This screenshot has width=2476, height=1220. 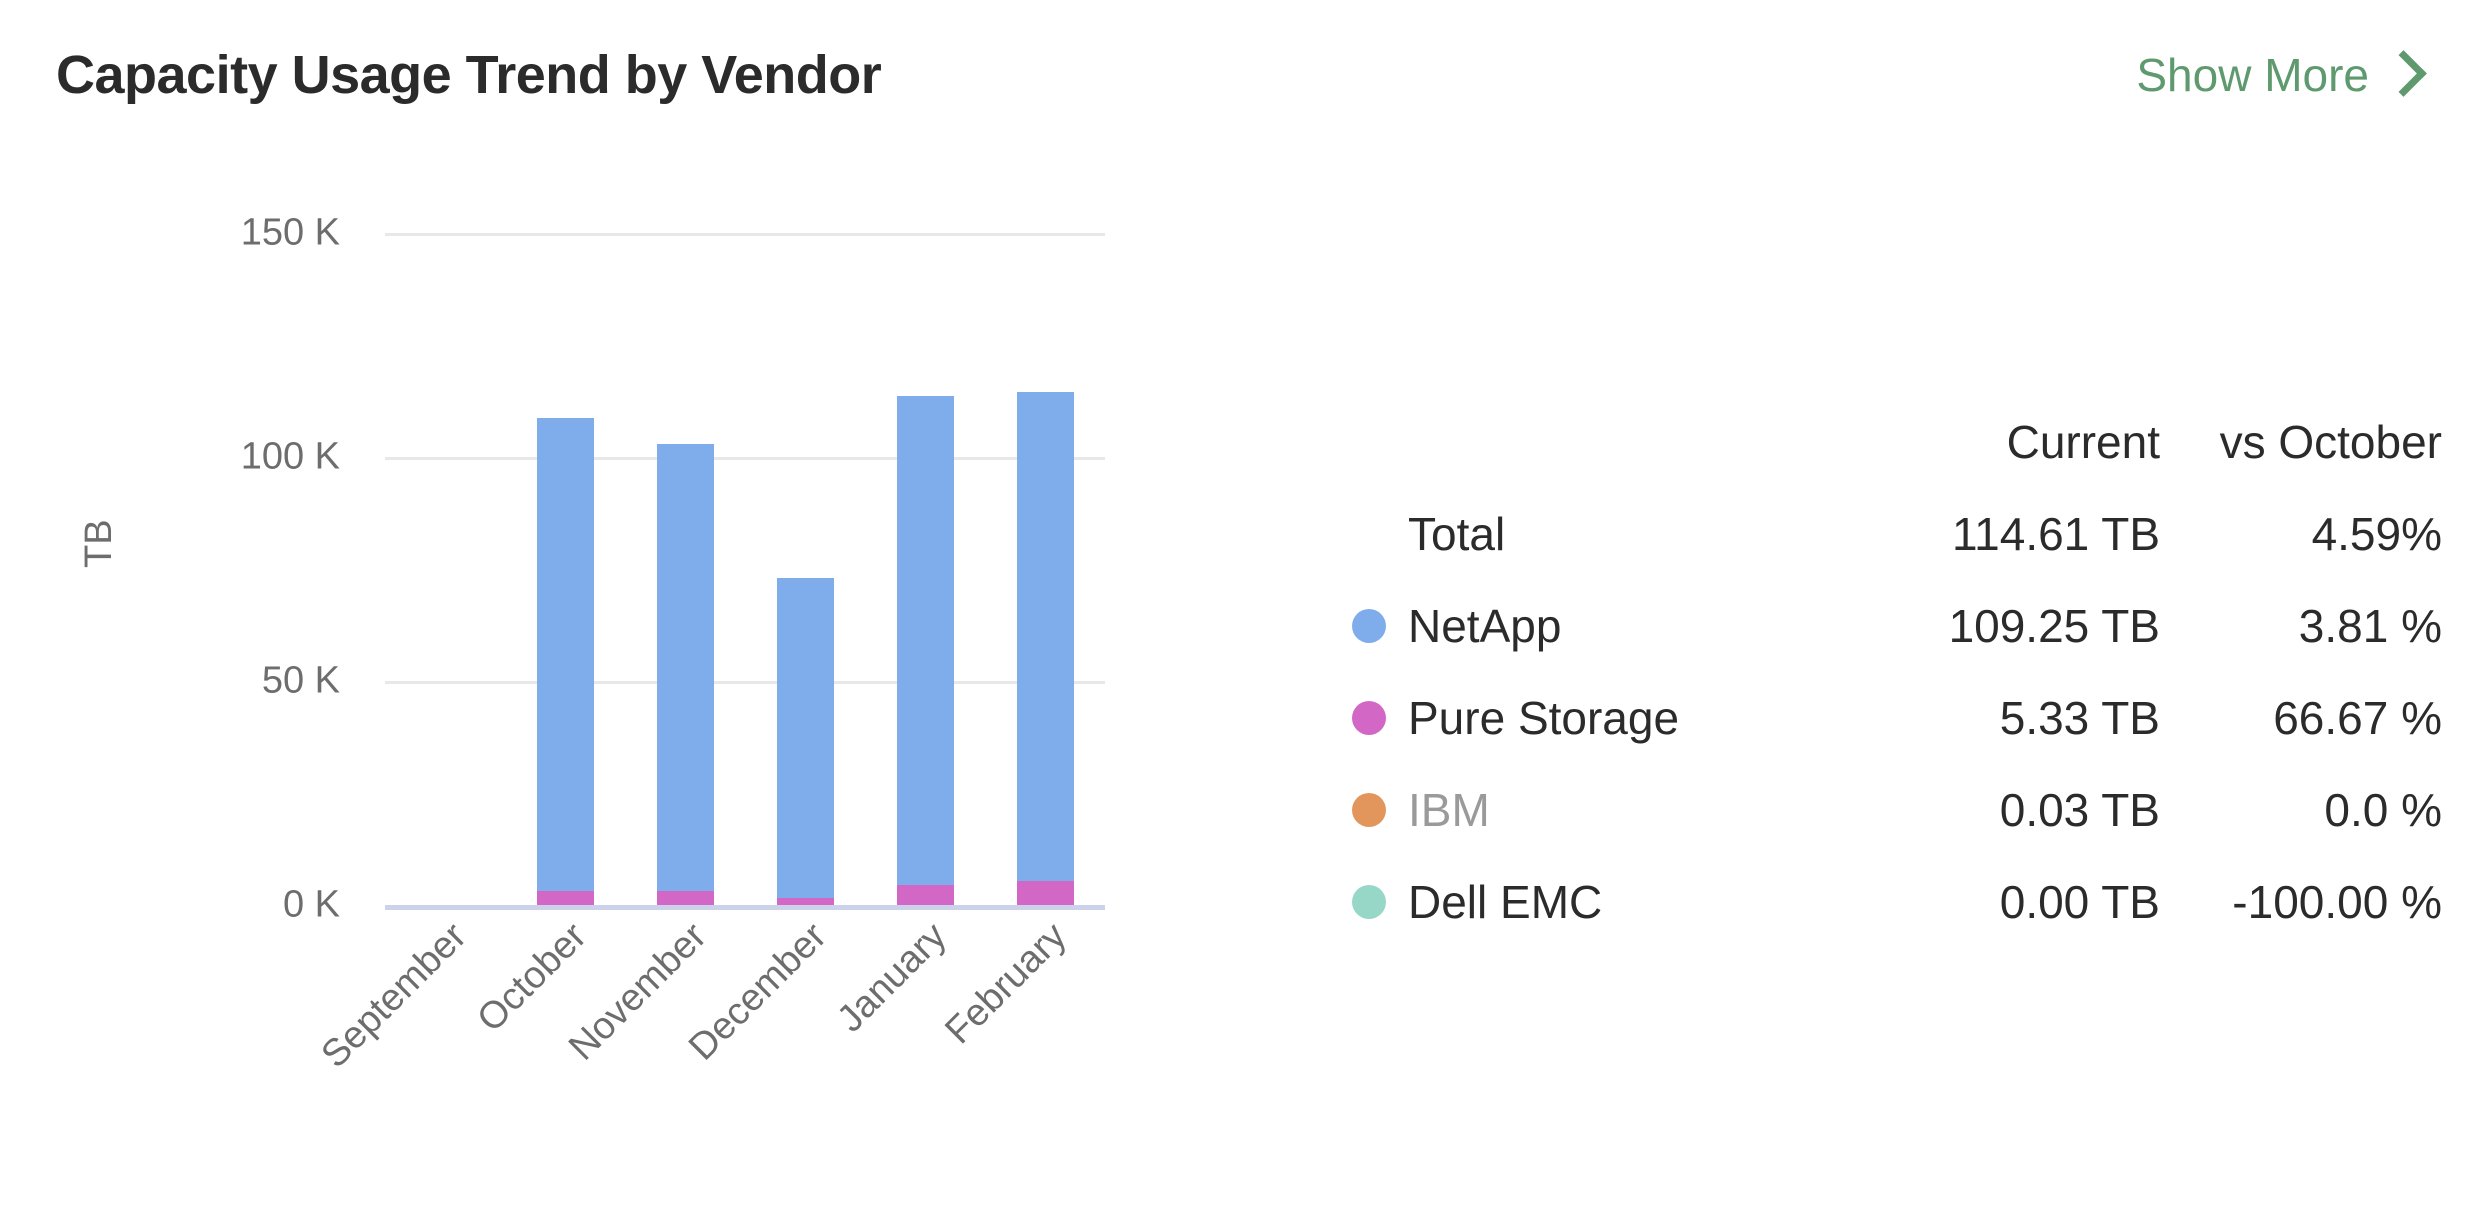 What do you see at coordinates (1505, 902) in the screenshot?
I see `vendor-label: Dell EMC` at bounding box center [1505, 902].